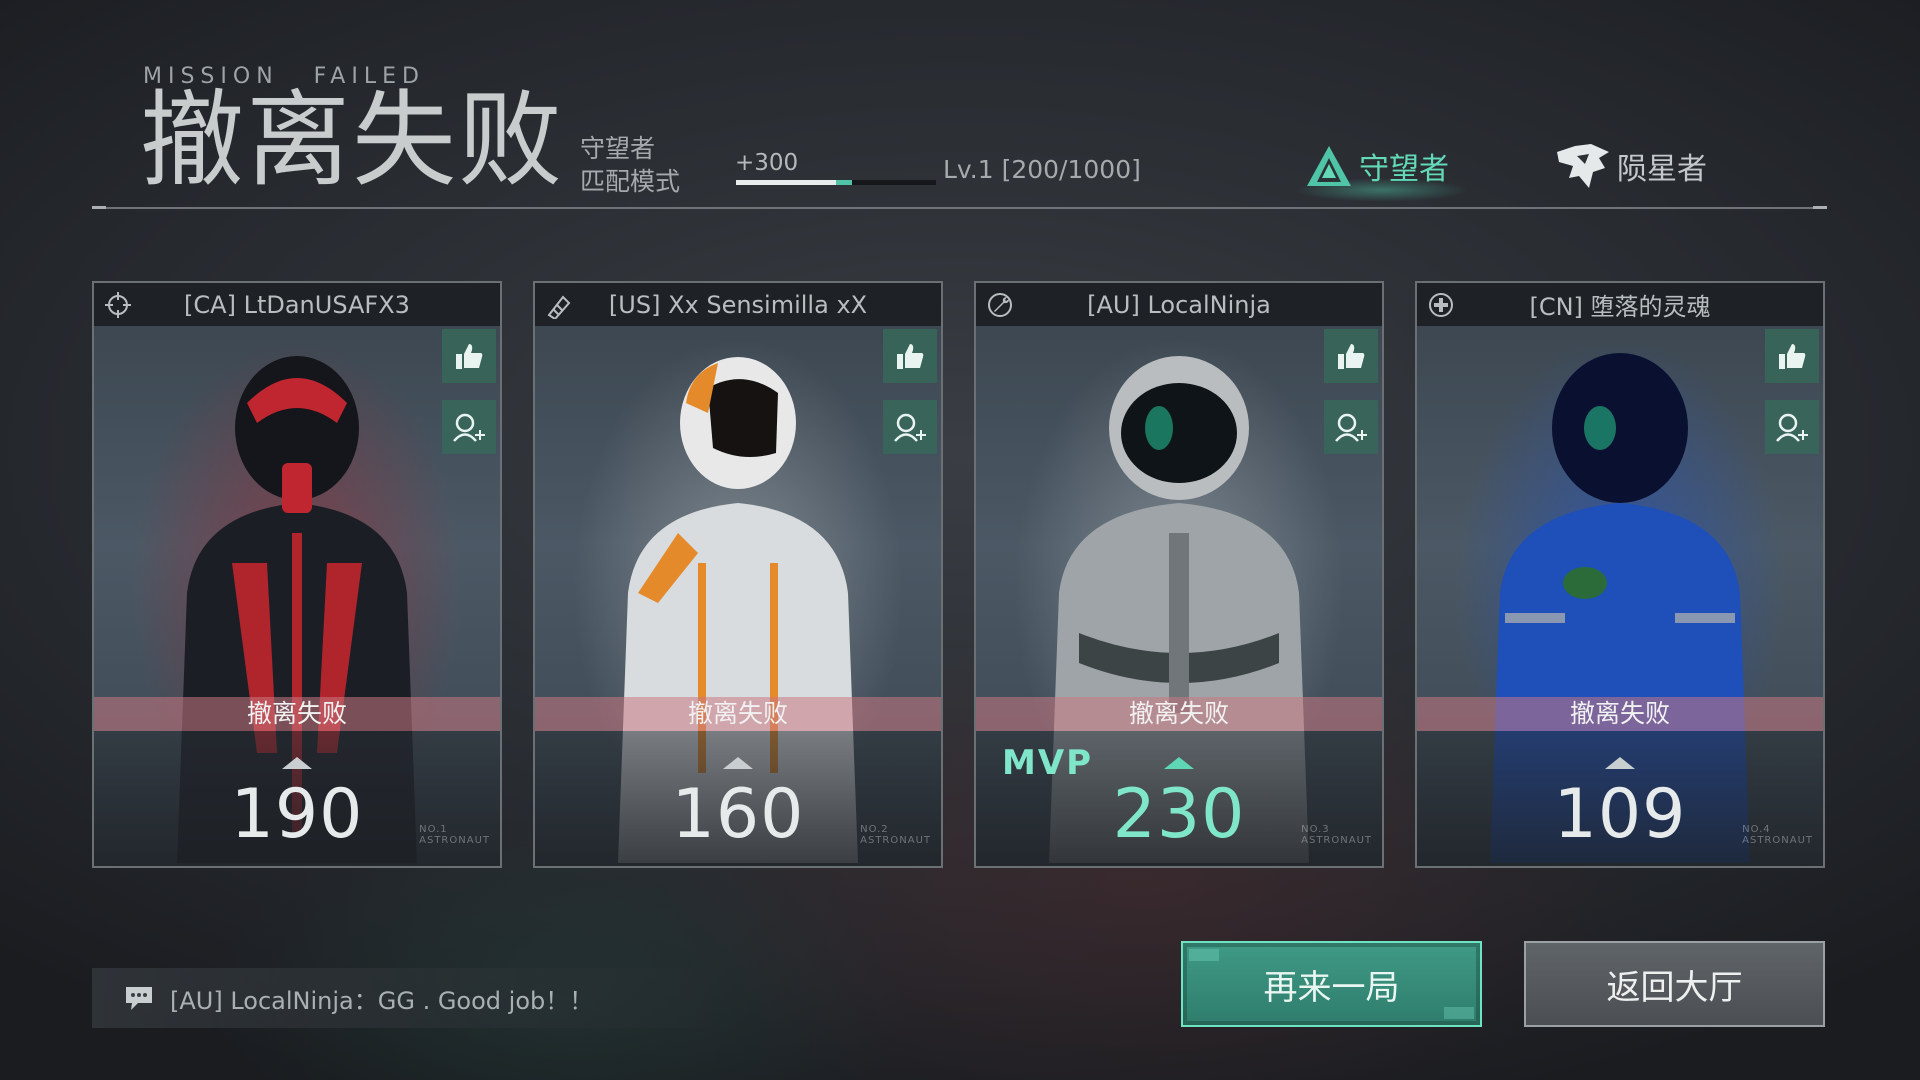 The width and height of the screenshot is (1920, 1080). I want to click on faction-tab-watcher: 守望者, so click(1382, 172).